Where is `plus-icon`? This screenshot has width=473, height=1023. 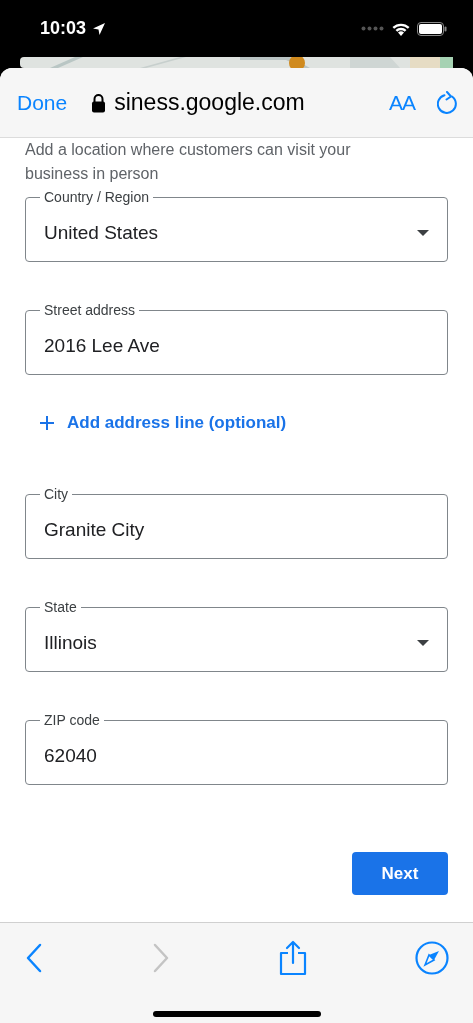 plus-icon is located at coordinates (47, 423).